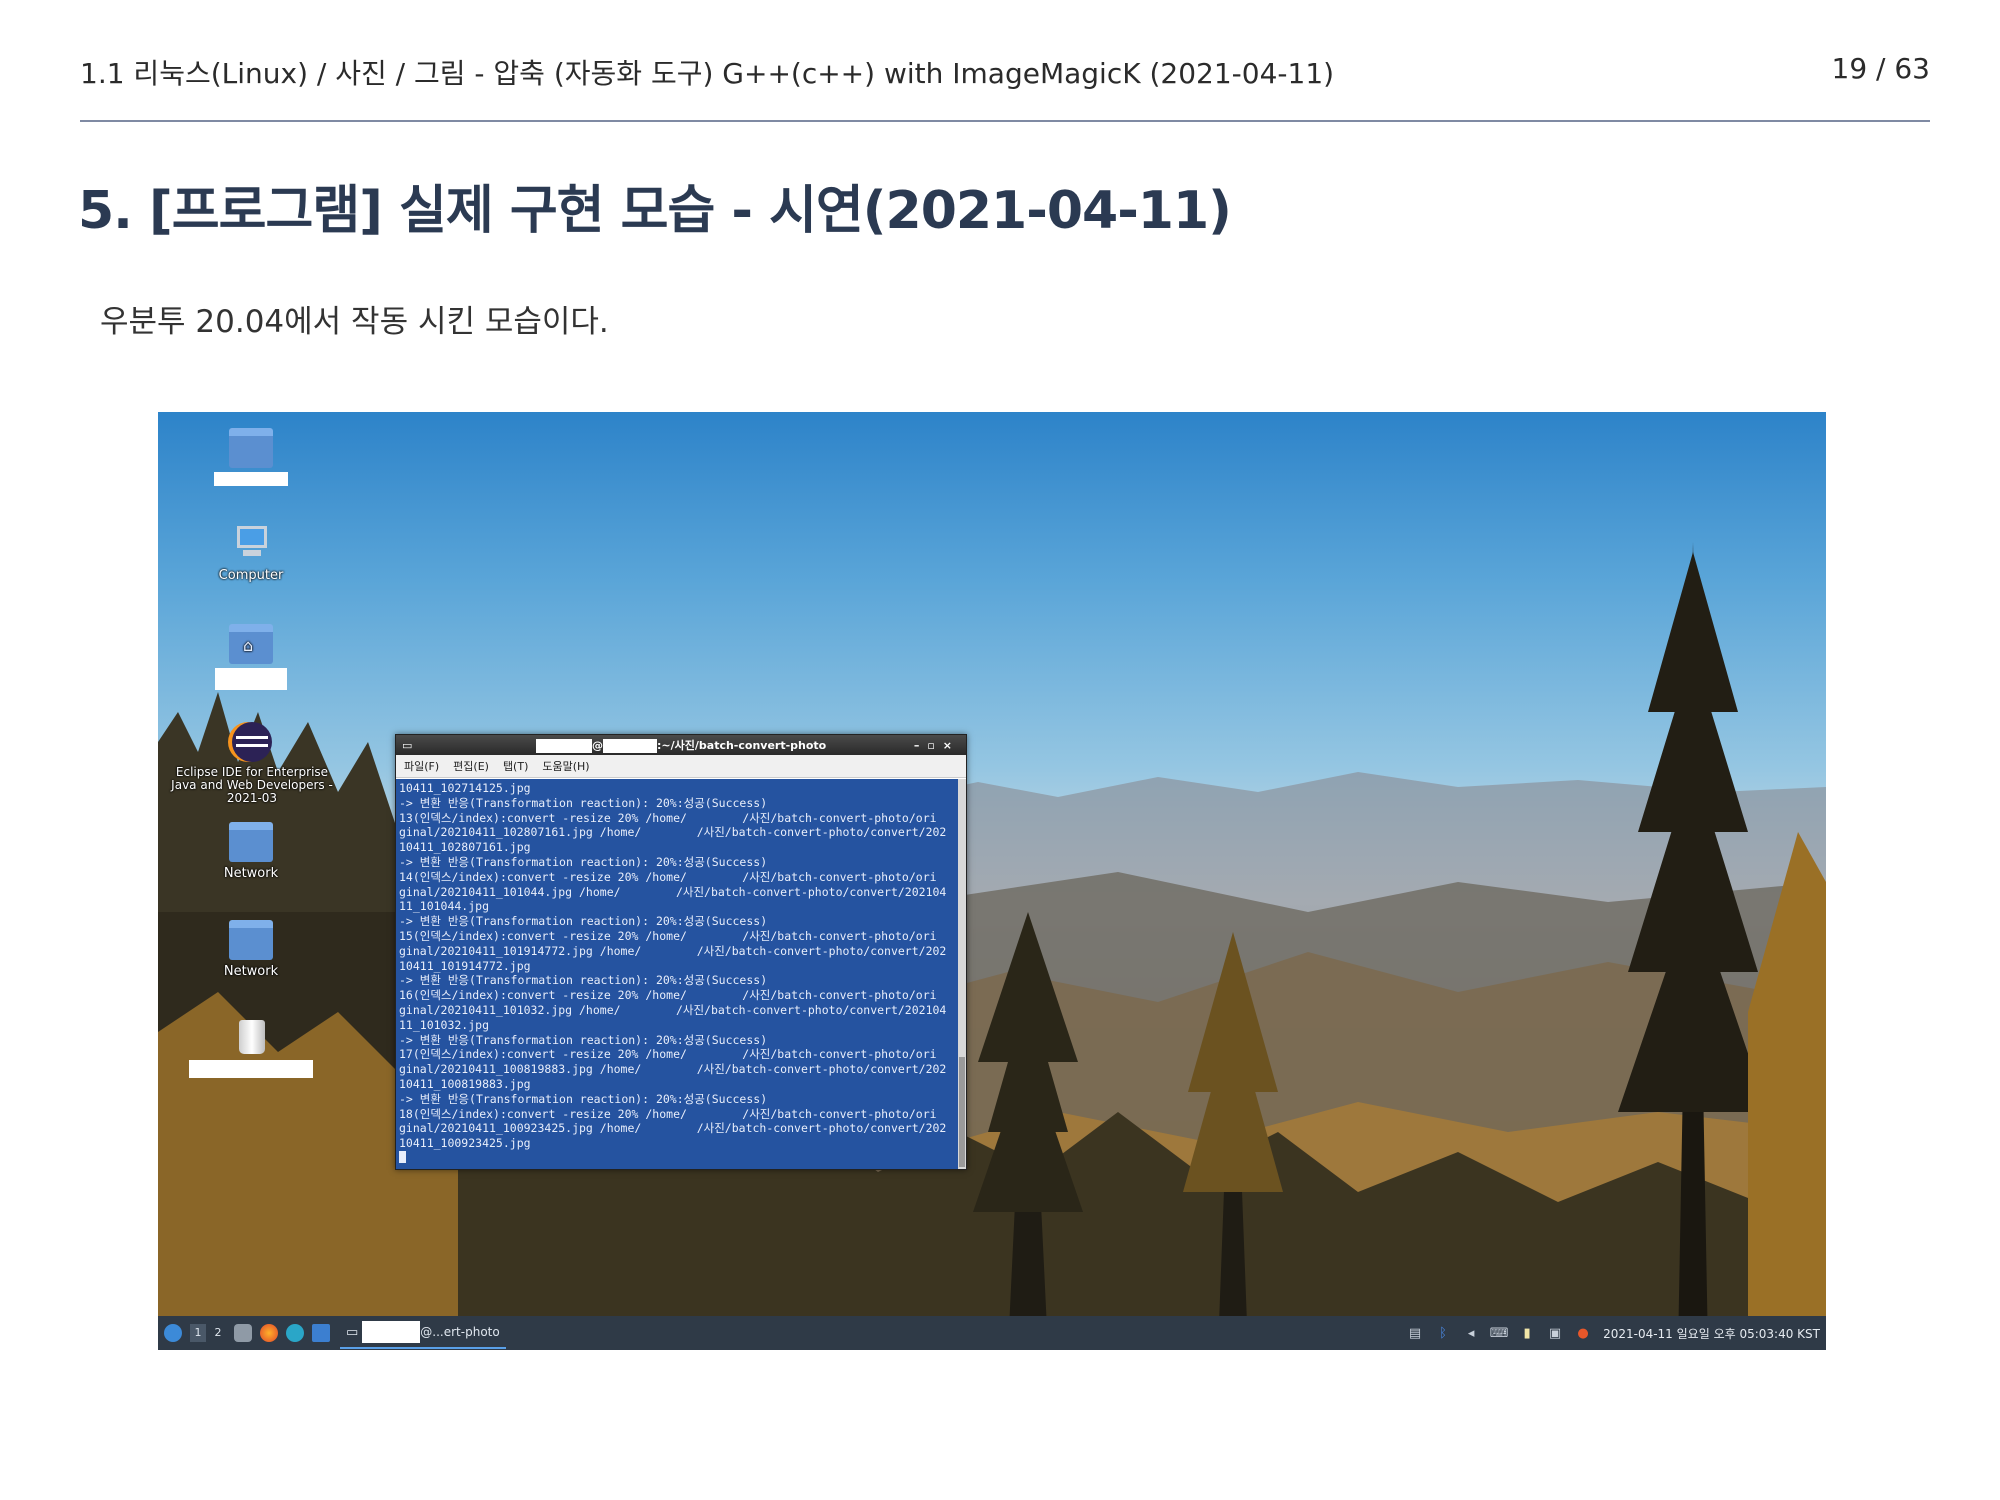 This screenshot has width=2000, height=1500. I want to click on user-home-desktop-icon: ⌂, so click(251, 659).